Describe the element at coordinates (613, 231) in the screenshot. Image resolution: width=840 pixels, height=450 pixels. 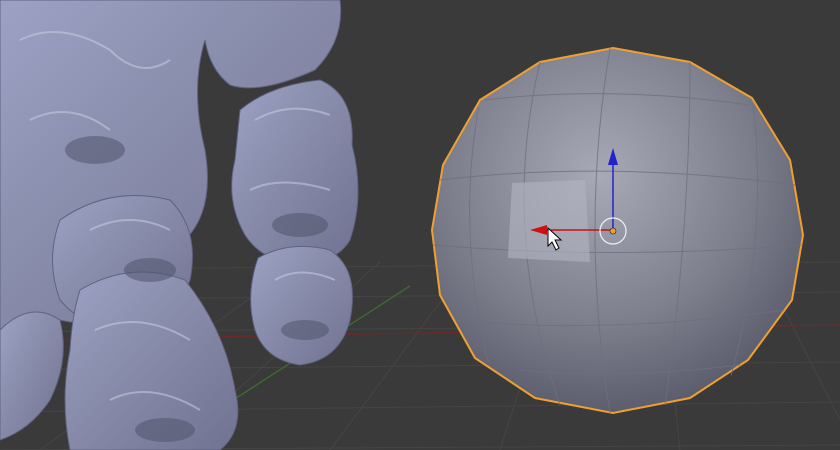
I see `object-origin-dot` at that location.